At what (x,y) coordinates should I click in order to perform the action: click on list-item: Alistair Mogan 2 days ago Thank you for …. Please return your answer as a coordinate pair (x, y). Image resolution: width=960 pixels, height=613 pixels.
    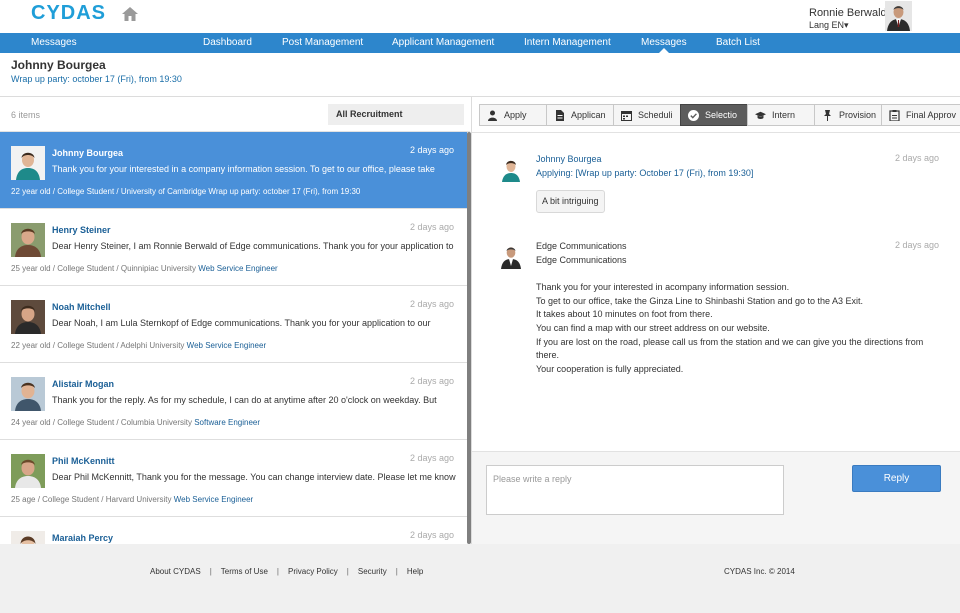
    Looking at the image, I should click on (233, 401).